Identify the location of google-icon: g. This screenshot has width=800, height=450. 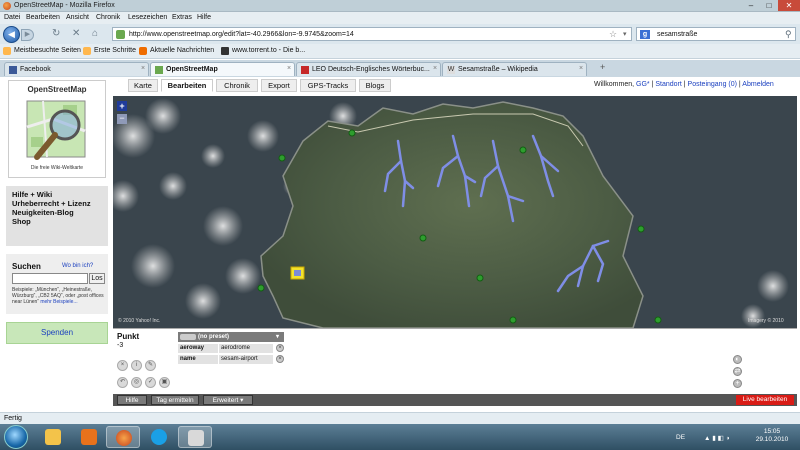
(645, 34).